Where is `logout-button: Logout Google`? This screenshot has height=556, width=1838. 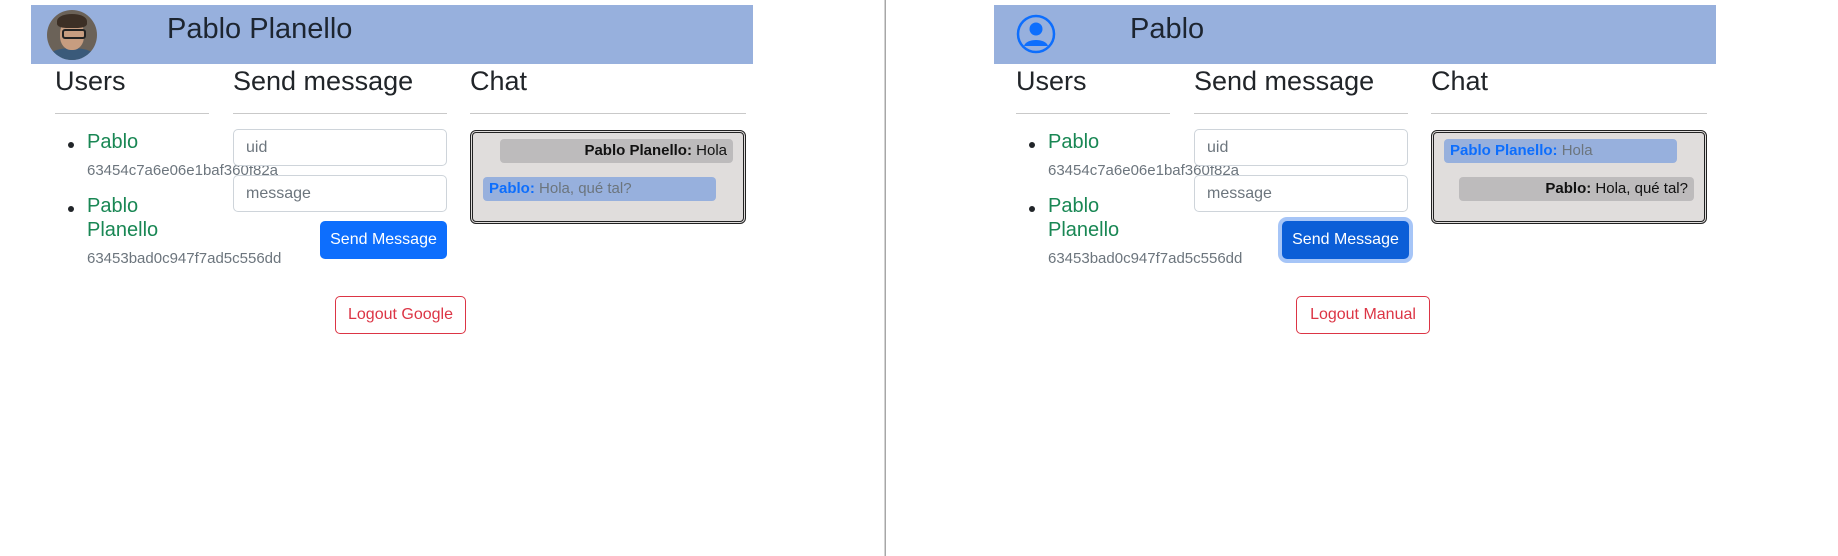
logout-button: Logout Google is located at coordinates (400, 315).